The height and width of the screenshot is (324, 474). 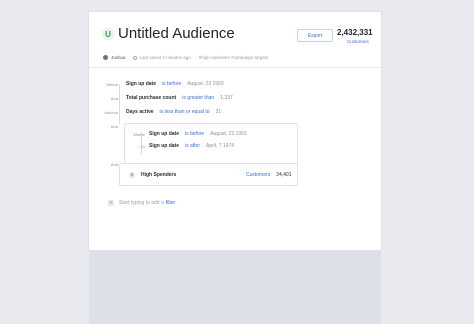 What do you see at coordinates (165, 57) in the screenshot?
I see `last-saved-text: Last saved 2 minutes ago` at bounding box center [165, 57].